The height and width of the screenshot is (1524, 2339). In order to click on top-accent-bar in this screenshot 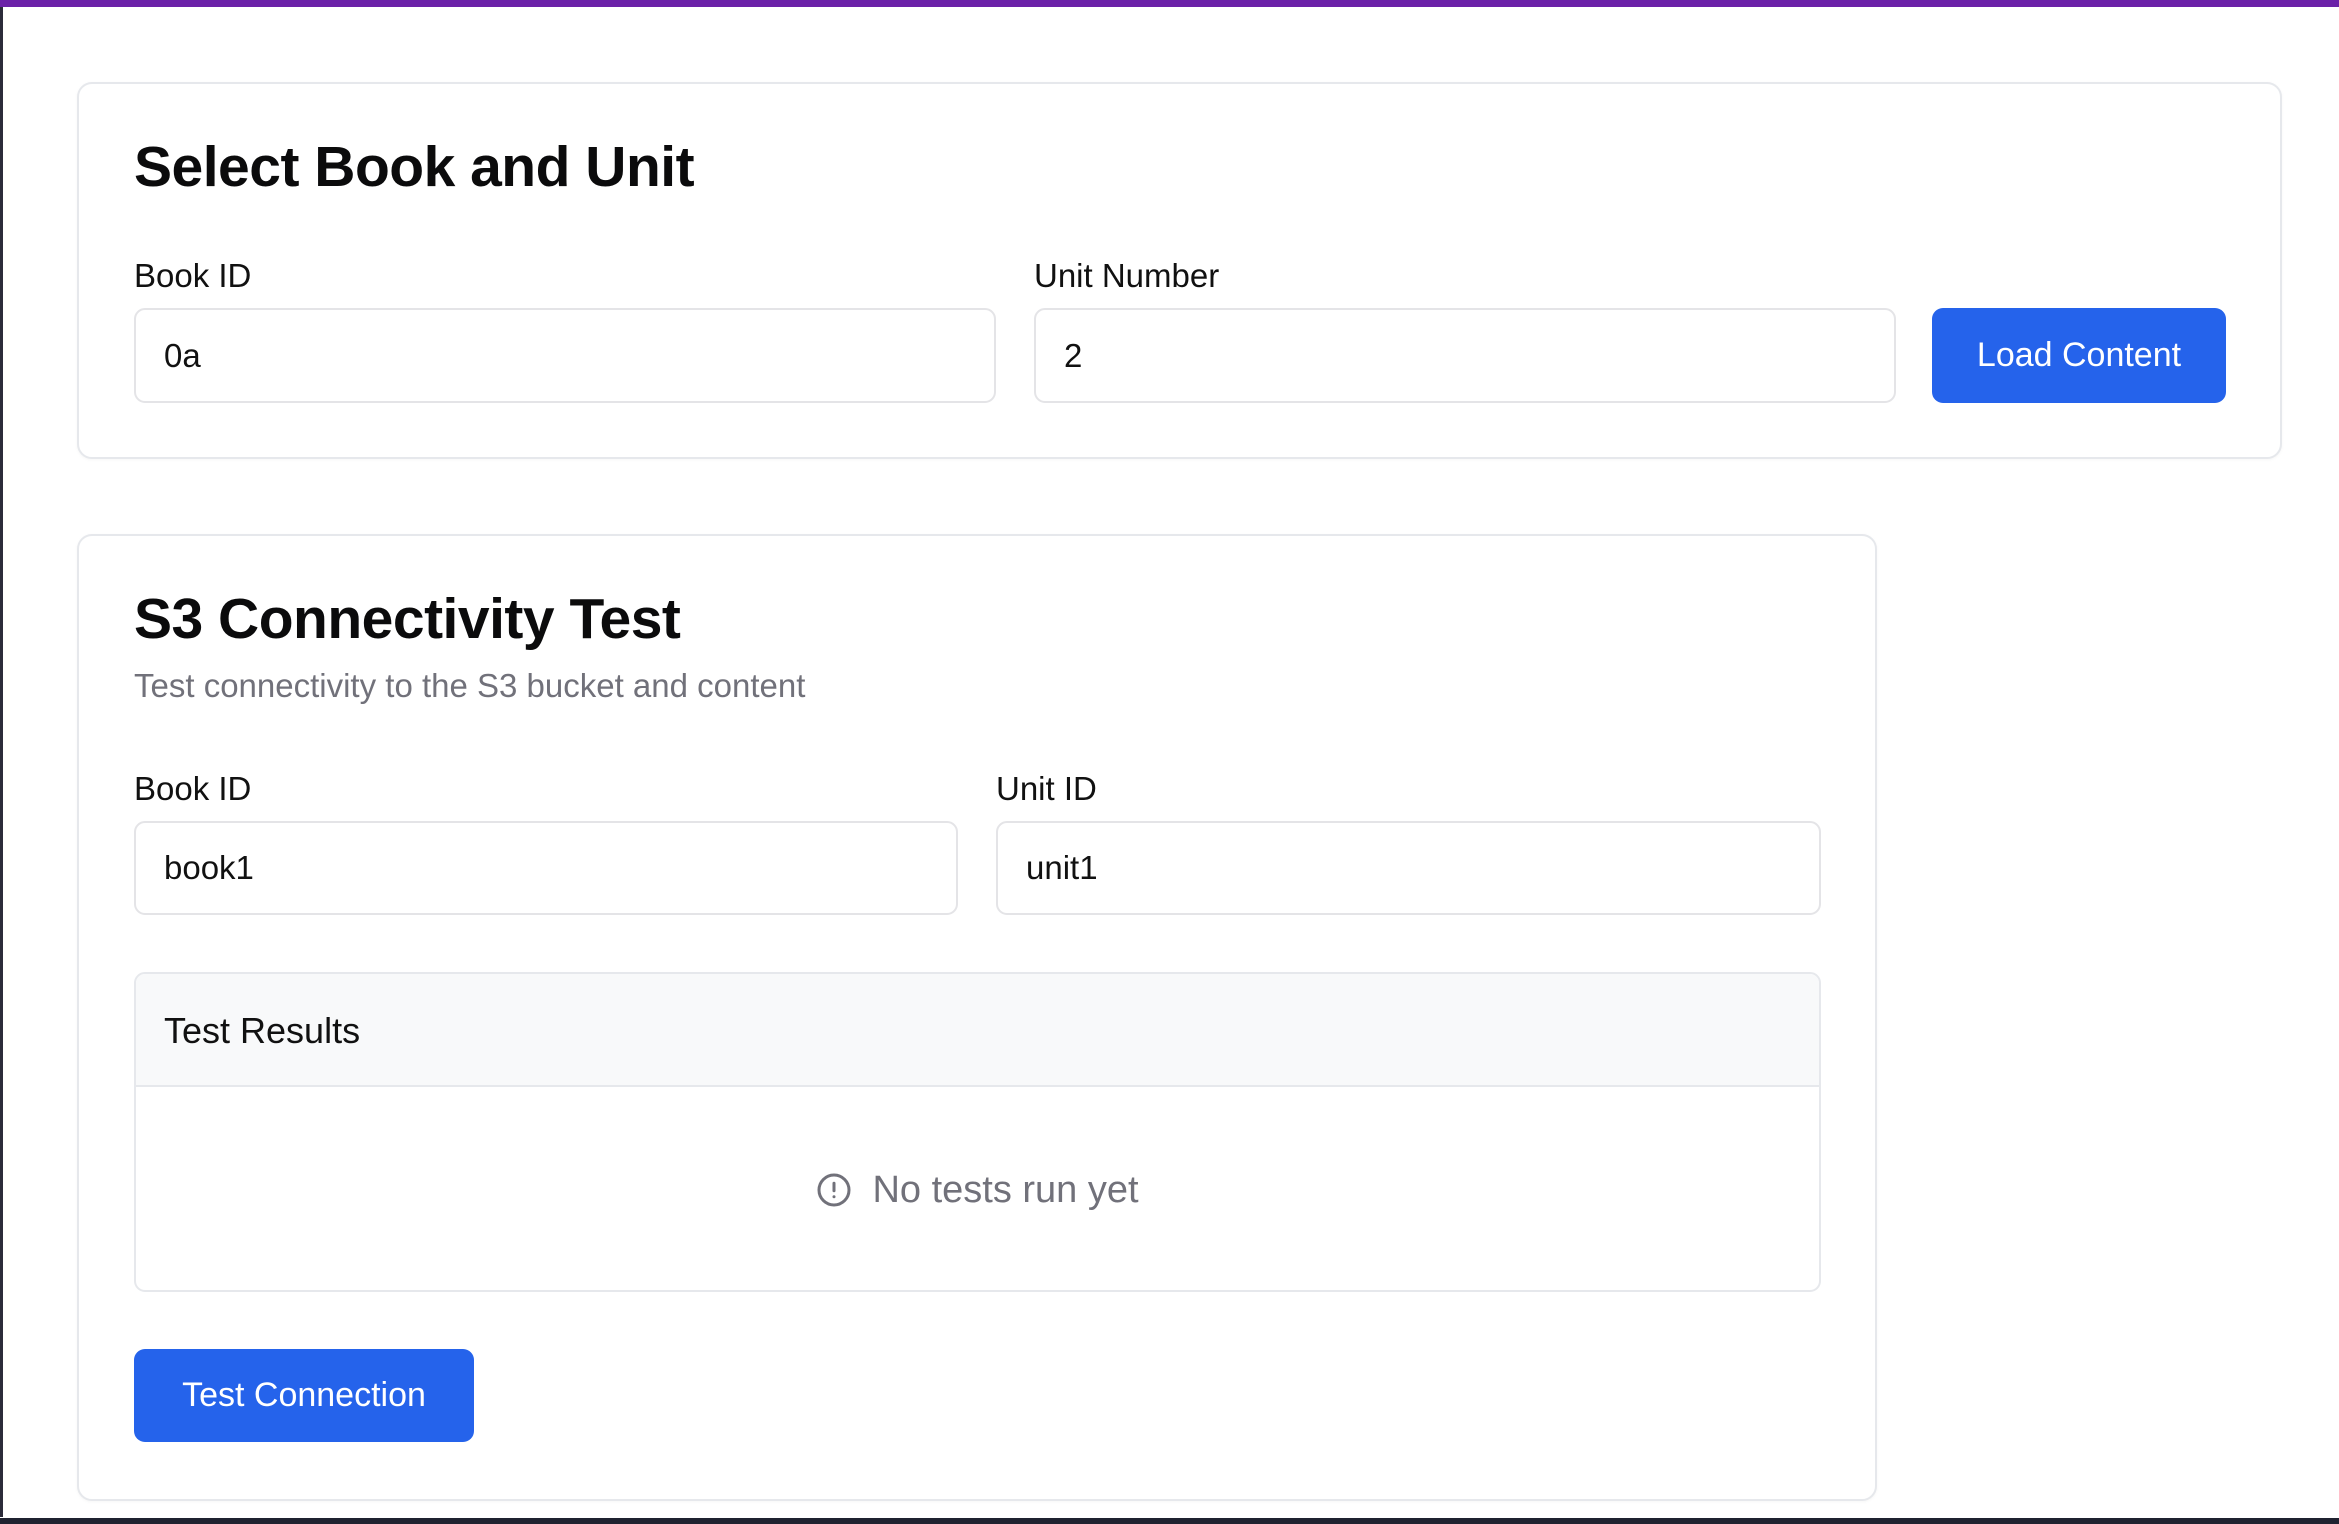, I will do `click(1169, 3)`.